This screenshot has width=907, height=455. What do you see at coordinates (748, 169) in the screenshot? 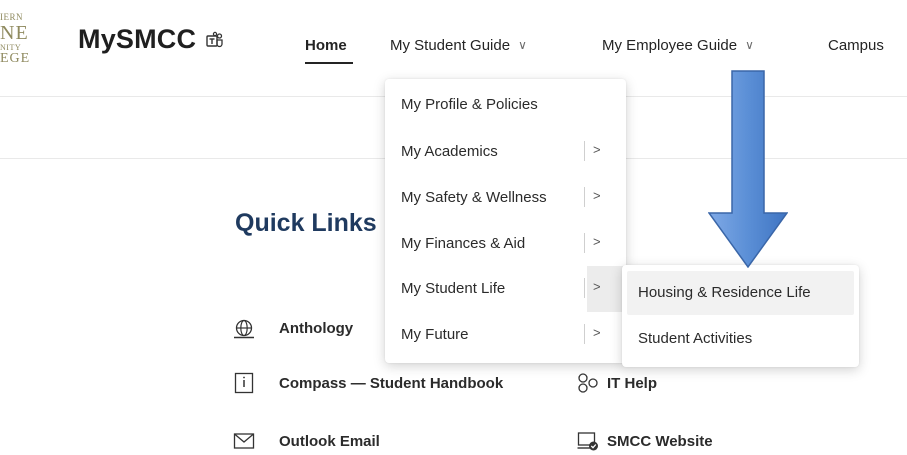
I see `down-arrow-annotation-icon` at bounding box center [748, 169].